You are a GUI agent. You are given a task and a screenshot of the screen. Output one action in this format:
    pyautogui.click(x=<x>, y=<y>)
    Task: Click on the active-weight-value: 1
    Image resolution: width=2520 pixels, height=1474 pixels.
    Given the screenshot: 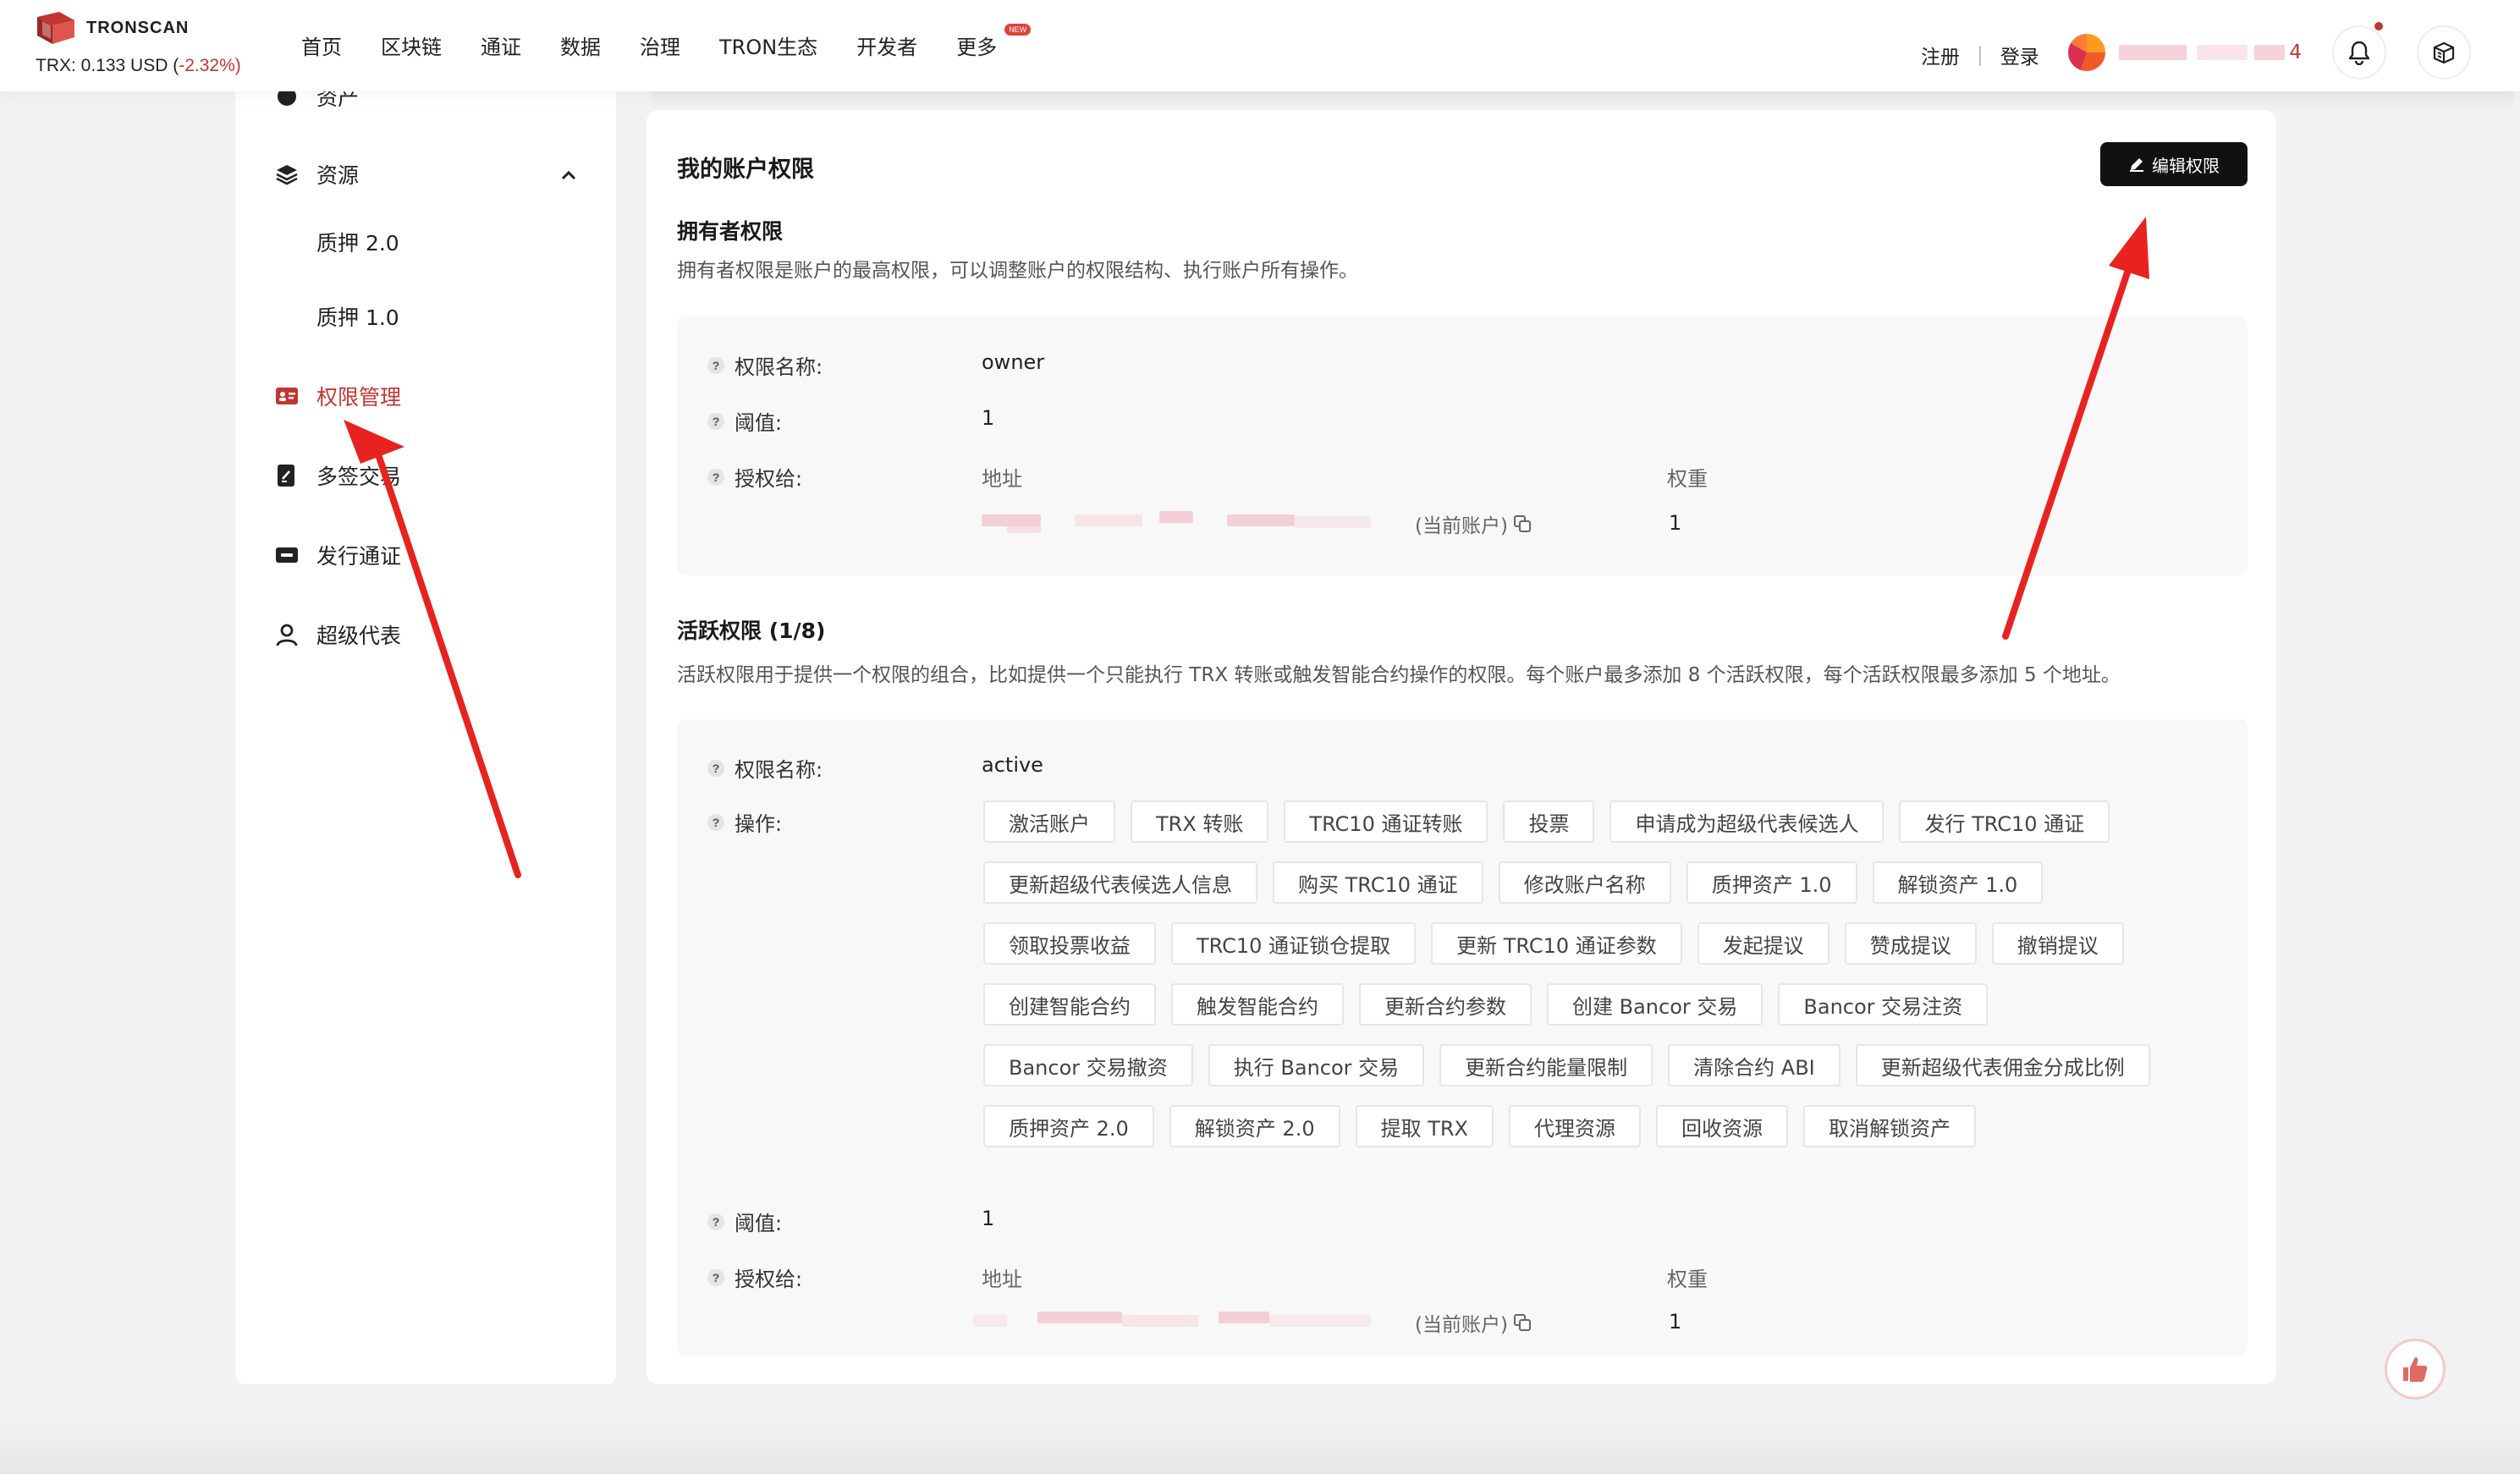 What is the action you would take?
    pyautogui.click(x=1675, y=1322)
    